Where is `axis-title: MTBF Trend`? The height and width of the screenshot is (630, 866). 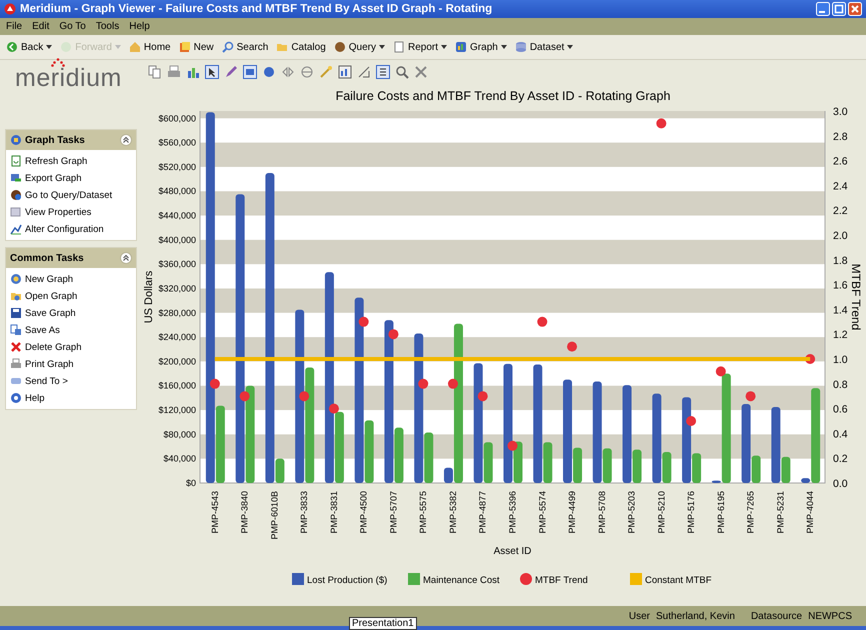
axis-title: MTBF Trend is located at coordinates (856, 297).